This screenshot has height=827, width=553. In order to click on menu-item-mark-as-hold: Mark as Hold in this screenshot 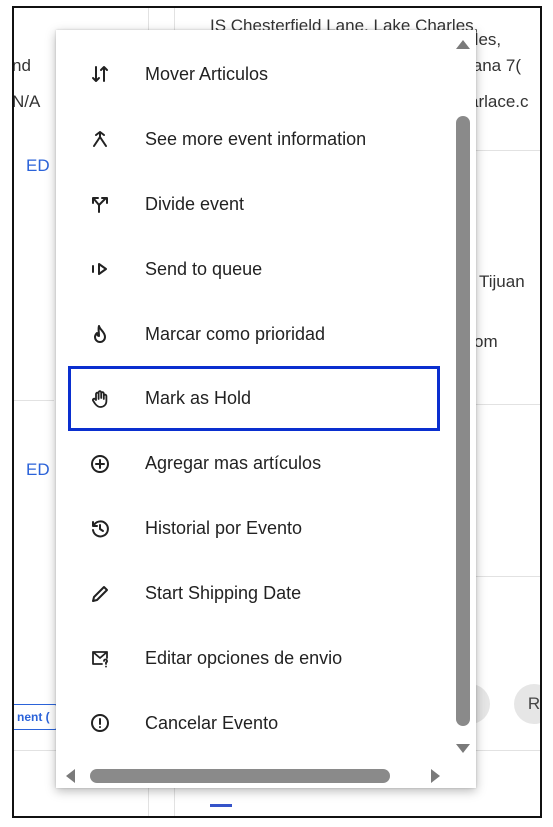, I will do `click(254, 399)`.